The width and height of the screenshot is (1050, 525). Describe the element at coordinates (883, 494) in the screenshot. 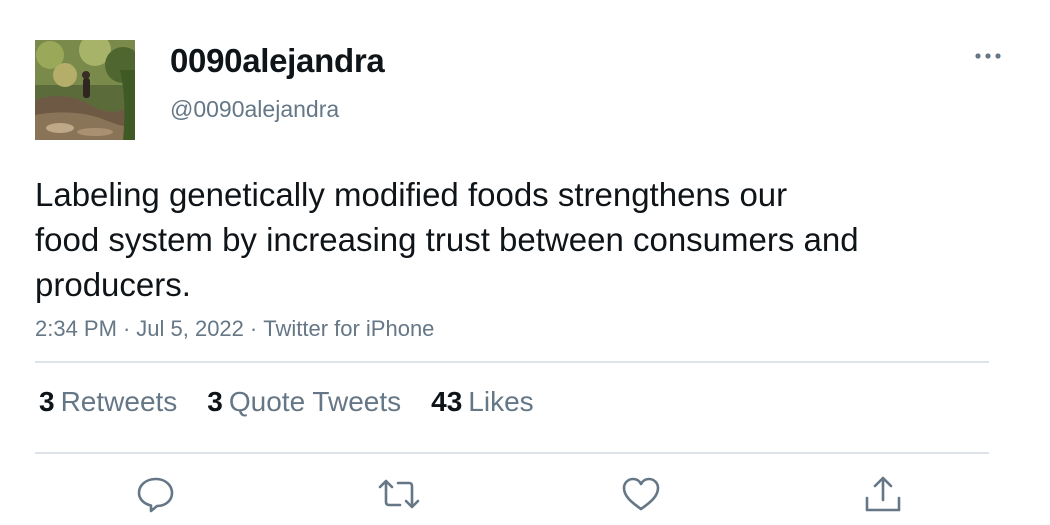

I see `share-icon` at that location.